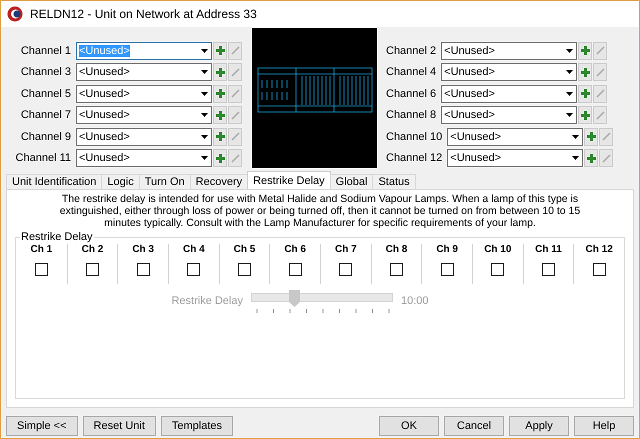 This screenshot has width=640, height=439. Describe the element at coordinates (474, 426) in the screenshot. I see `dialog-button: Cancel` at that location.